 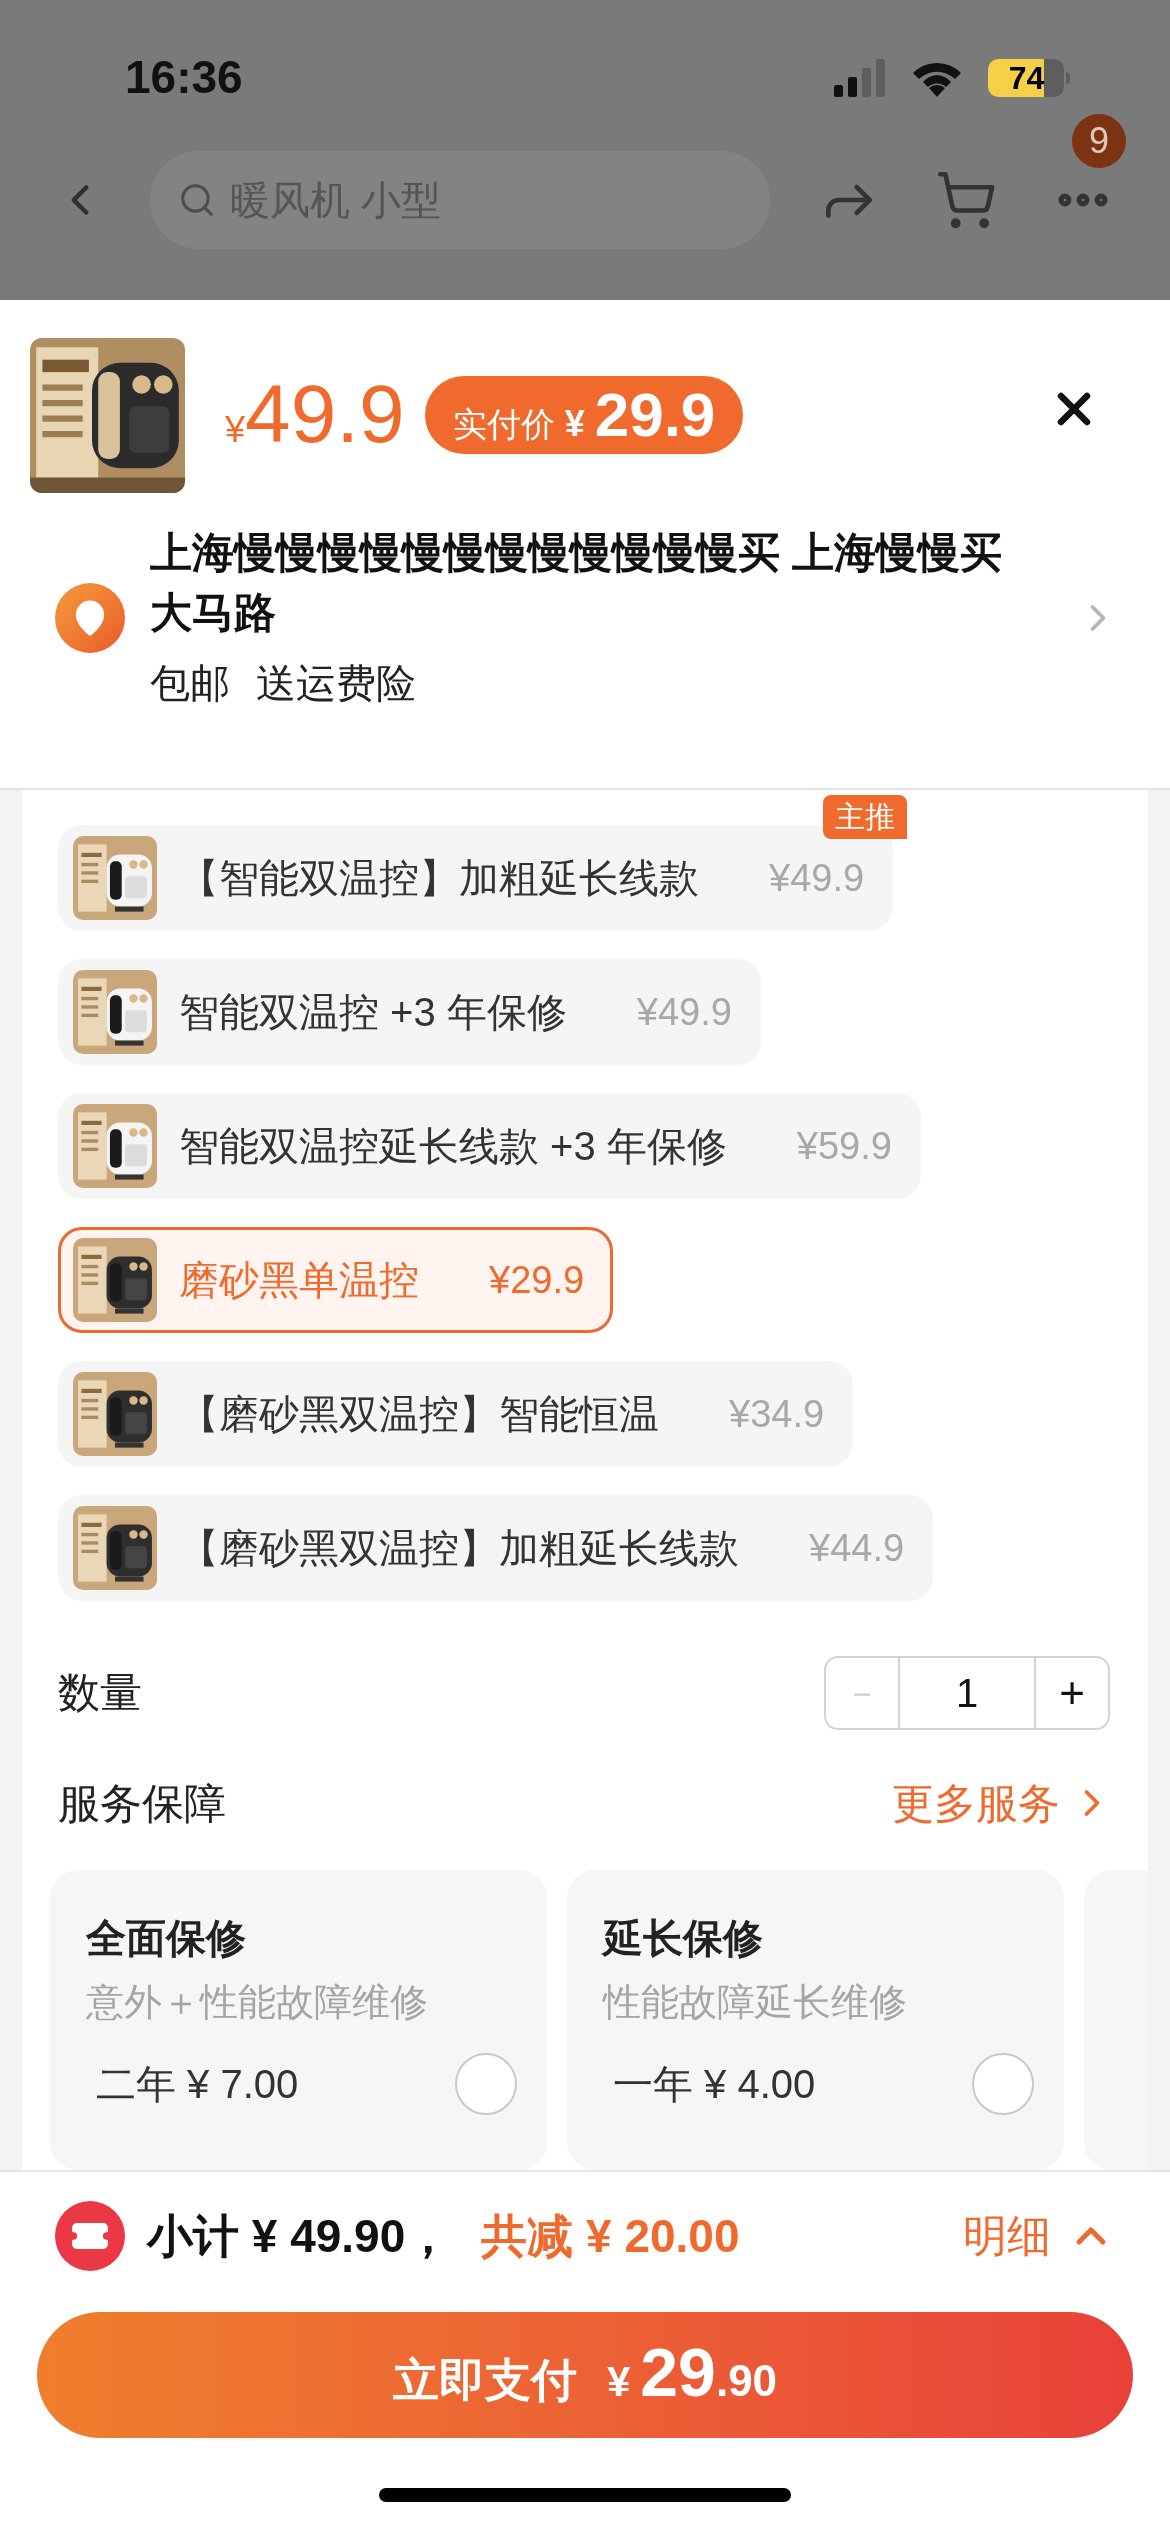 I want to click on shipping-tag: 送运费险, so click(x=336, y=683).